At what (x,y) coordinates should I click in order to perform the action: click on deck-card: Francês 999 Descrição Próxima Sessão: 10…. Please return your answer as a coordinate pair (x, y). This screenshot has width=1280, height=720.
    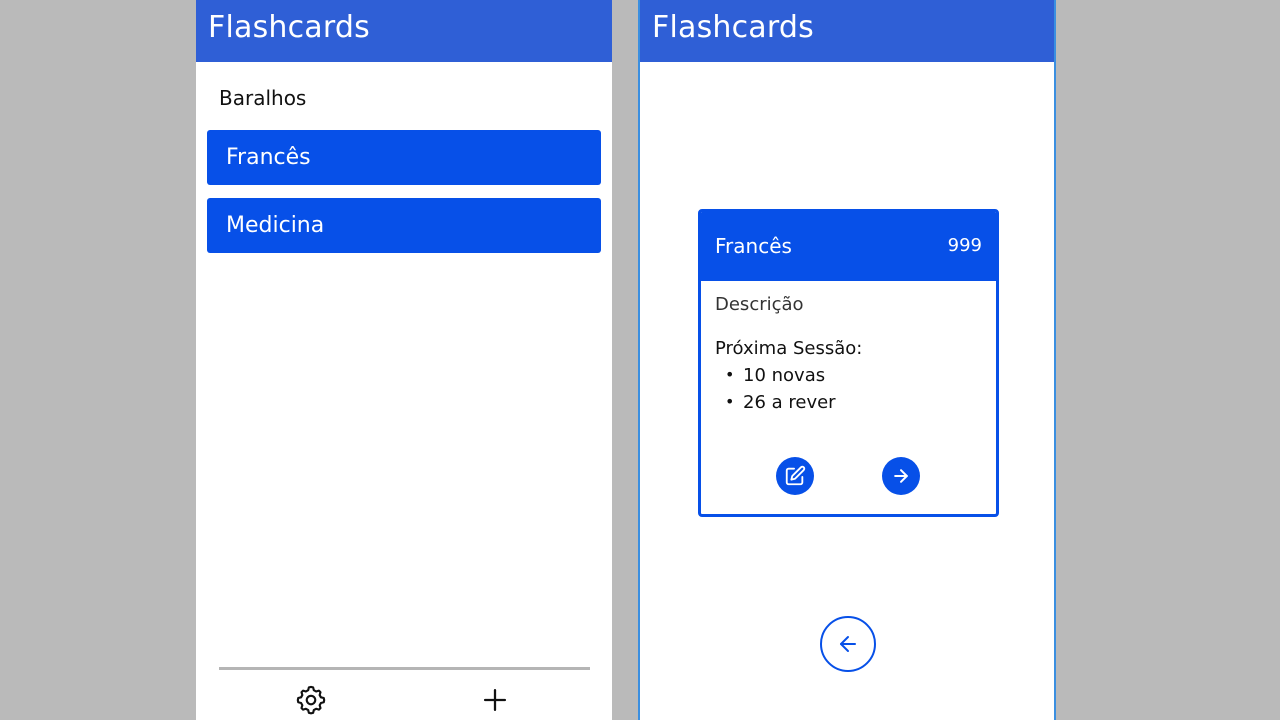
    Looking at the image, I should click on (848, 363).